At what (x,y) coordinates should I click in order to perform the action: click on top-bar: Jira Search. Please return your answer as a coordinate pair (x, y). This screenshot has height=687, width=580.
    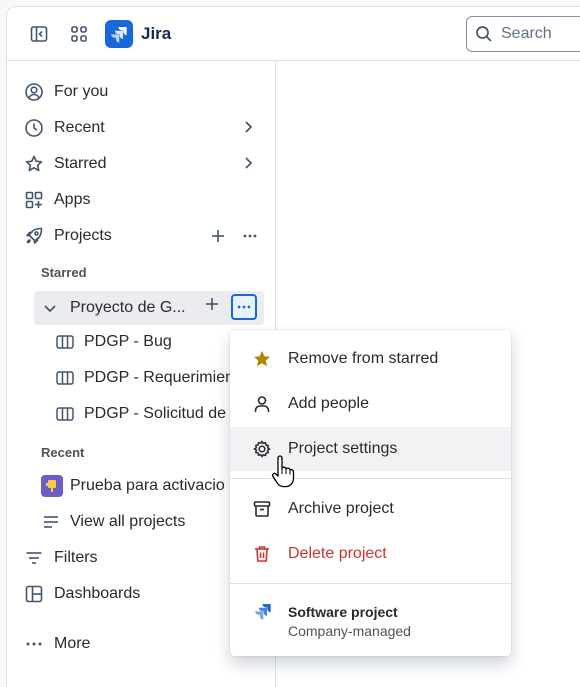
    Looking at the image, I should click on (293, 34).